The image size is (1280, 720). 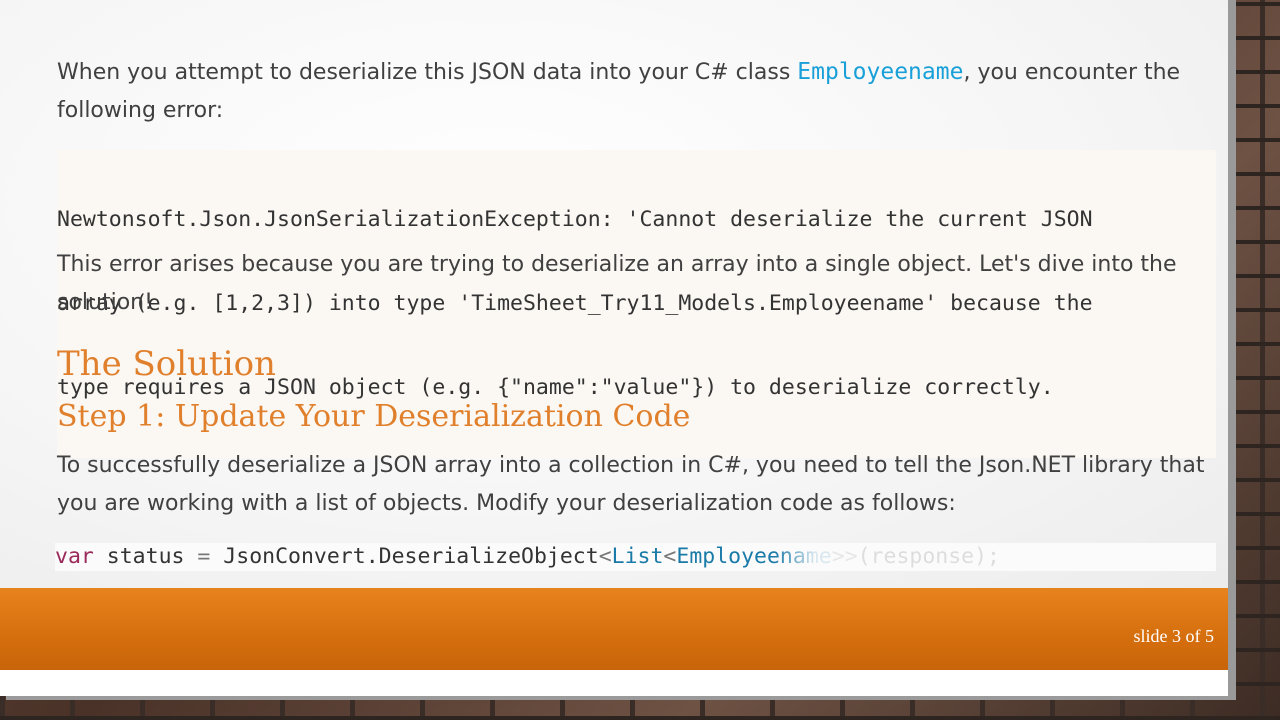 I want to click on class-name-inline-code: Employeename, so click(x=880, y=72).